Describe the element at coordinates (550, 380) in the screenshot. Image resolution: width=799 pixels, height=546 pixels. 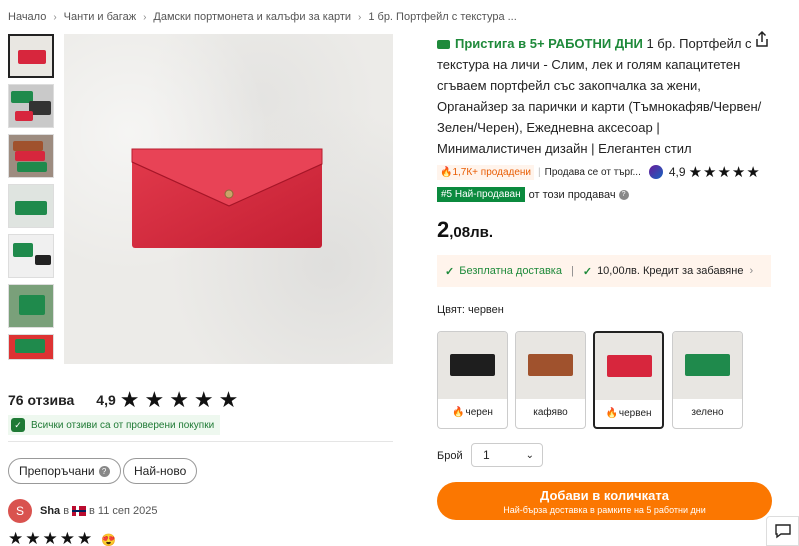
I see `color-option-brown: кафяво` at that location.